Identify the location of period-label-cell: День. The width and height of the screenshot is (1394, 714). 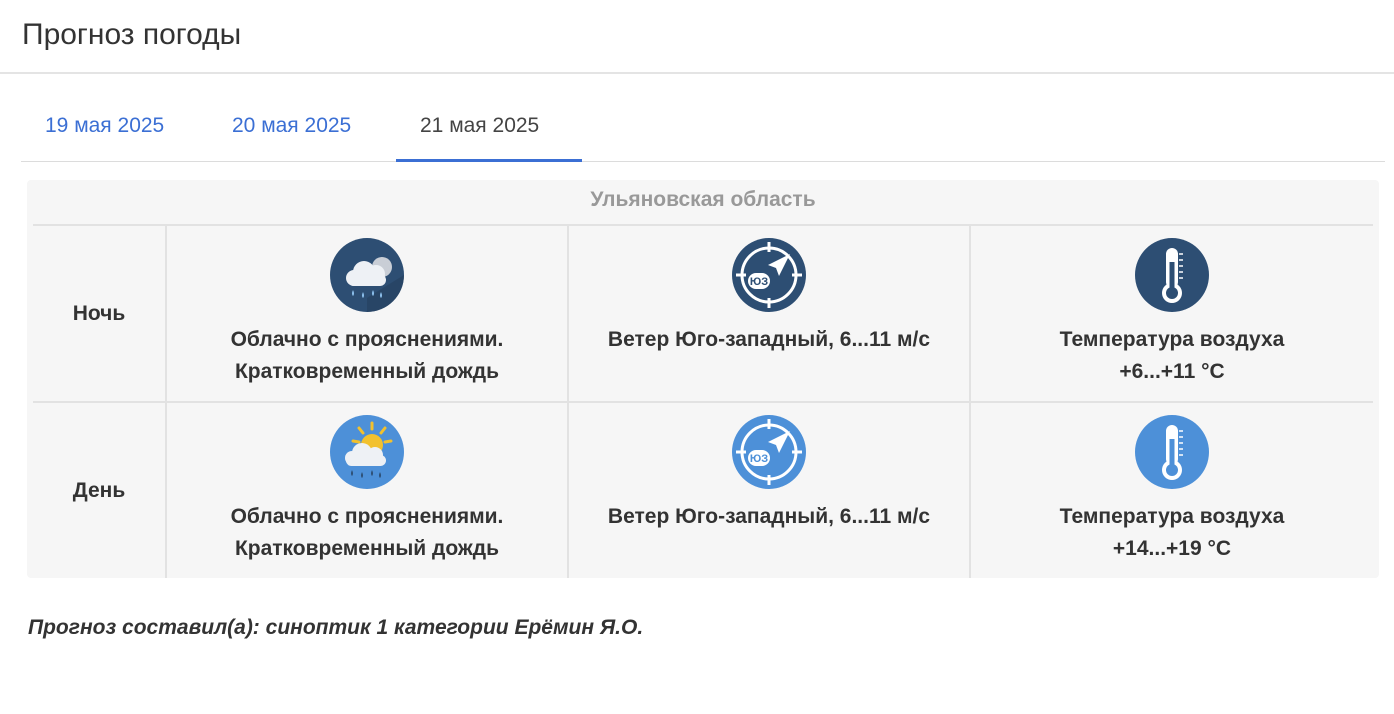
(100, 490).